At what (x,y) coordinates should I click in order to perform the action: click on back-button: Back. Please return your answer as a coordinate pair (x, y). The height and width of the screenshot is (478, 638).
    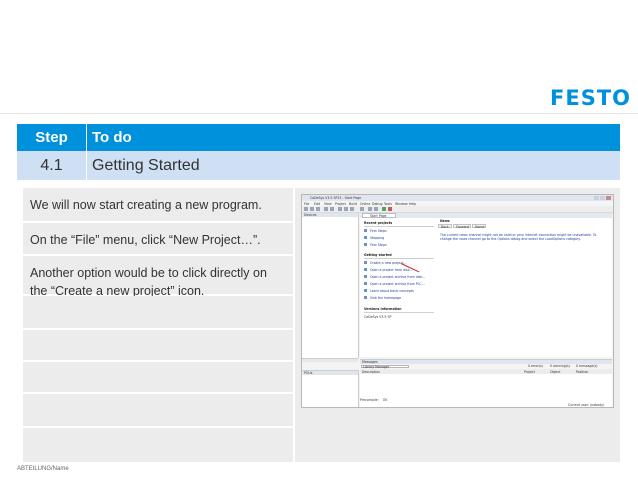
    Looking at the image, I should click on (445, 226).